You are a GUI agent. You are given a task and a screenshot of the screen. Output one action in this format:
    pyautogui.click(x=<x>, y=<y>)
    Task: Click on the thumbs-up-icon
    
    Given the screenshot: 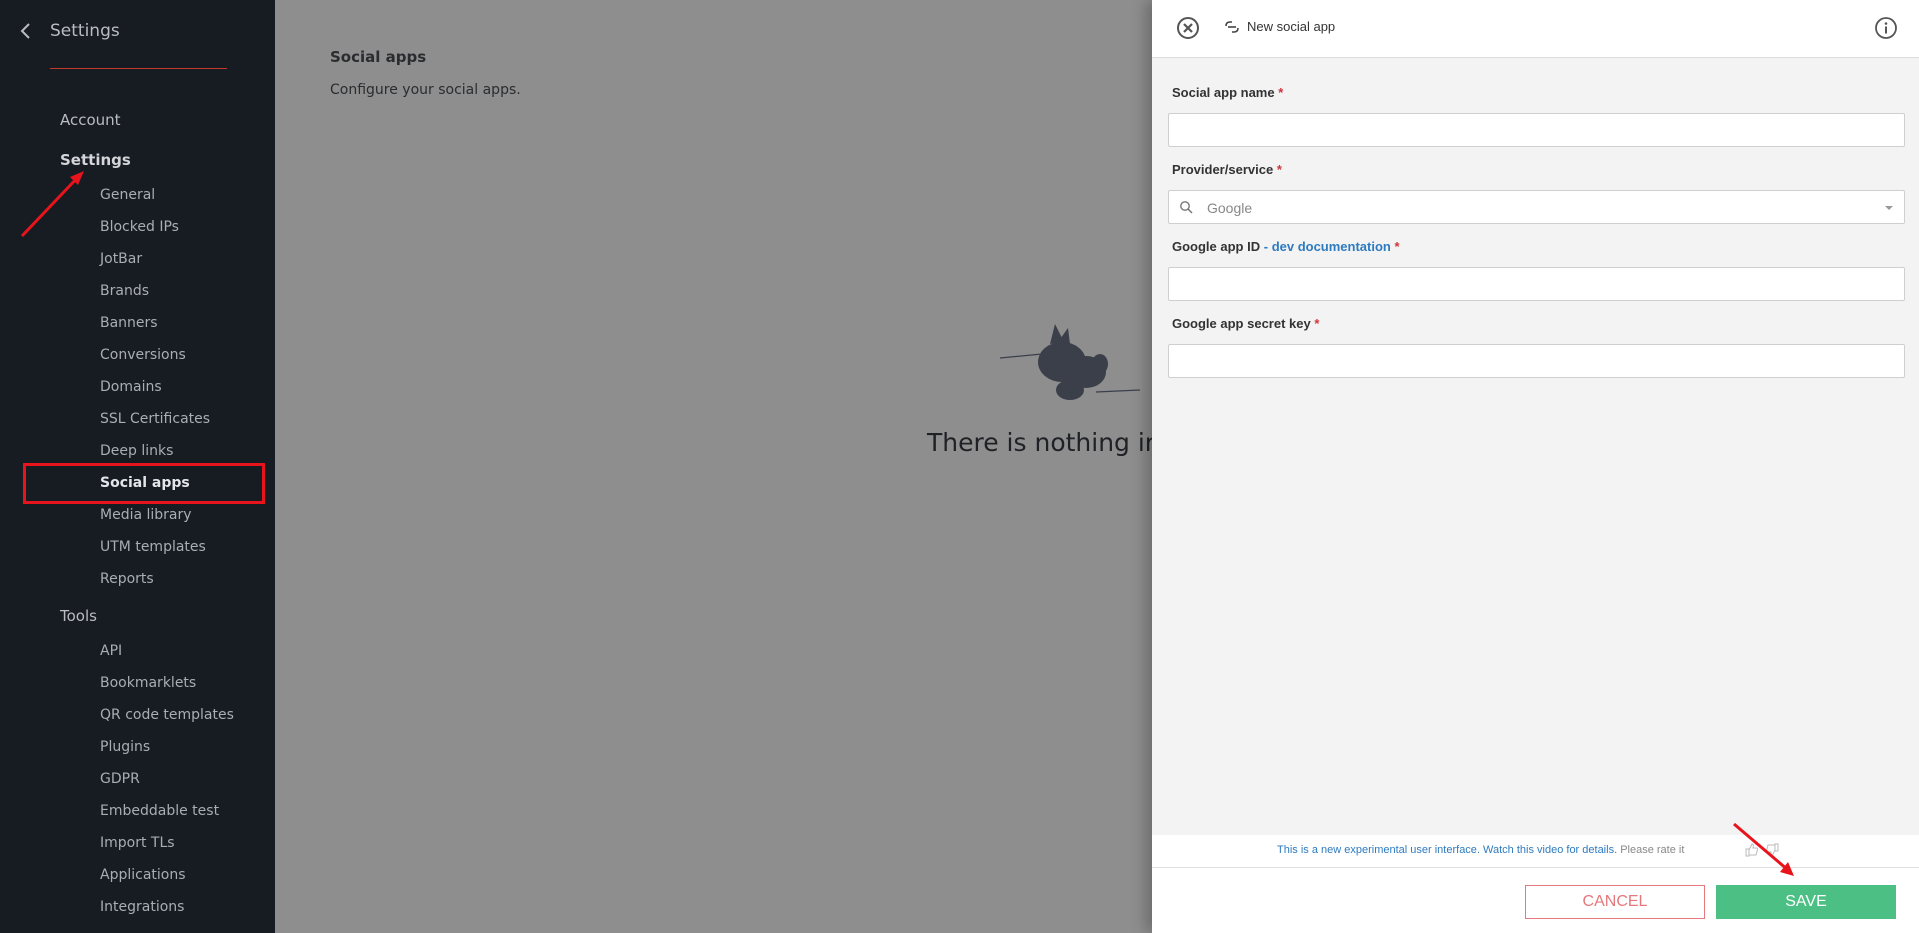 What is the action you would take?
    pyautogui.click(x=1752, y=850)
    